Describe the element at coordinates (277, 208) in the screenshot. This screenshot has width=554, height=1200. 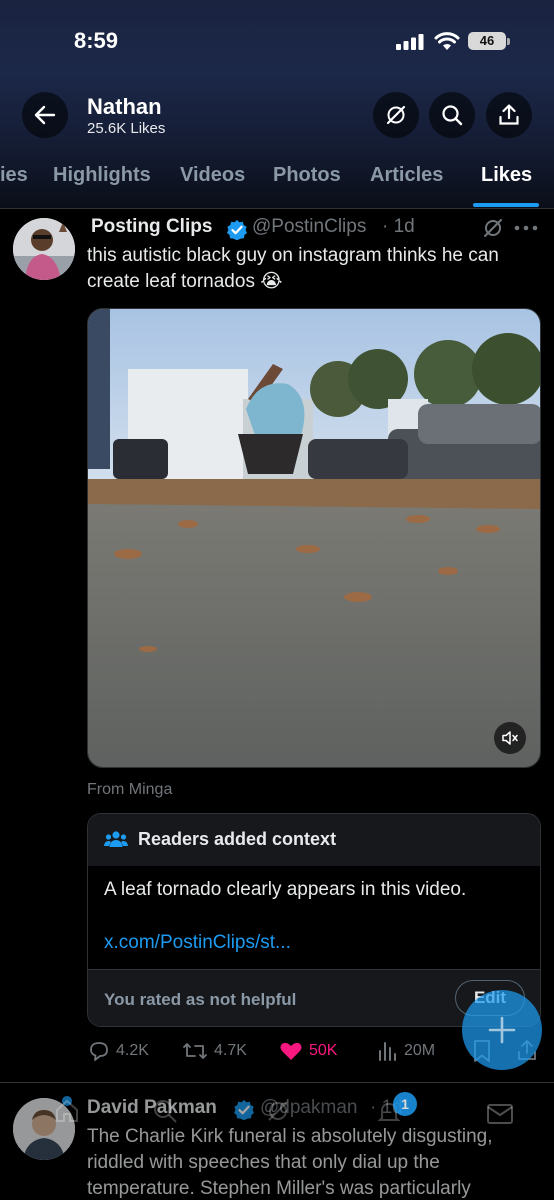
I see `tabs-divider` at that location.